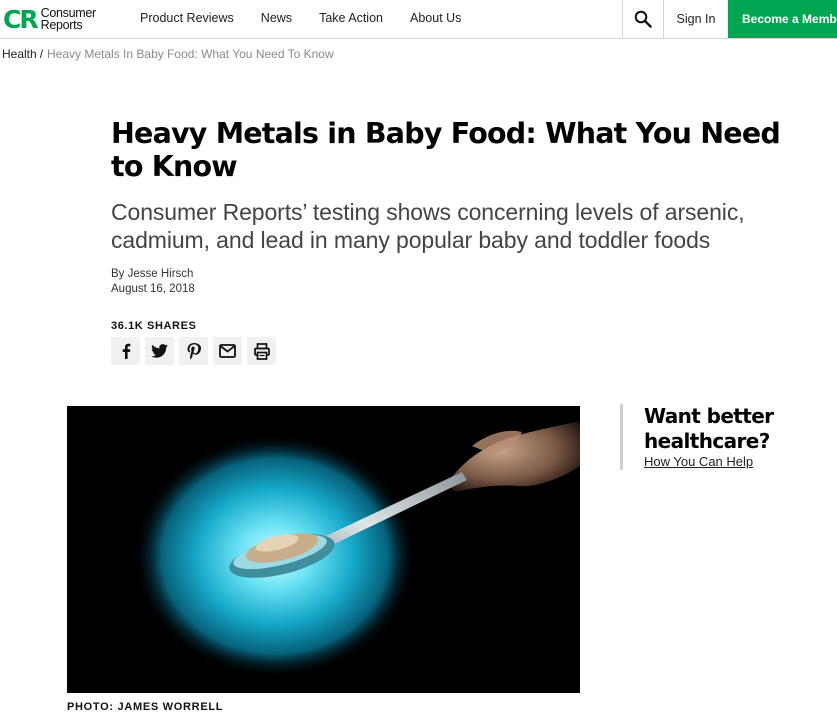 The height and width of the screenshot is (718, 837). I want to click on share-twitter-button, so click(159, 351).